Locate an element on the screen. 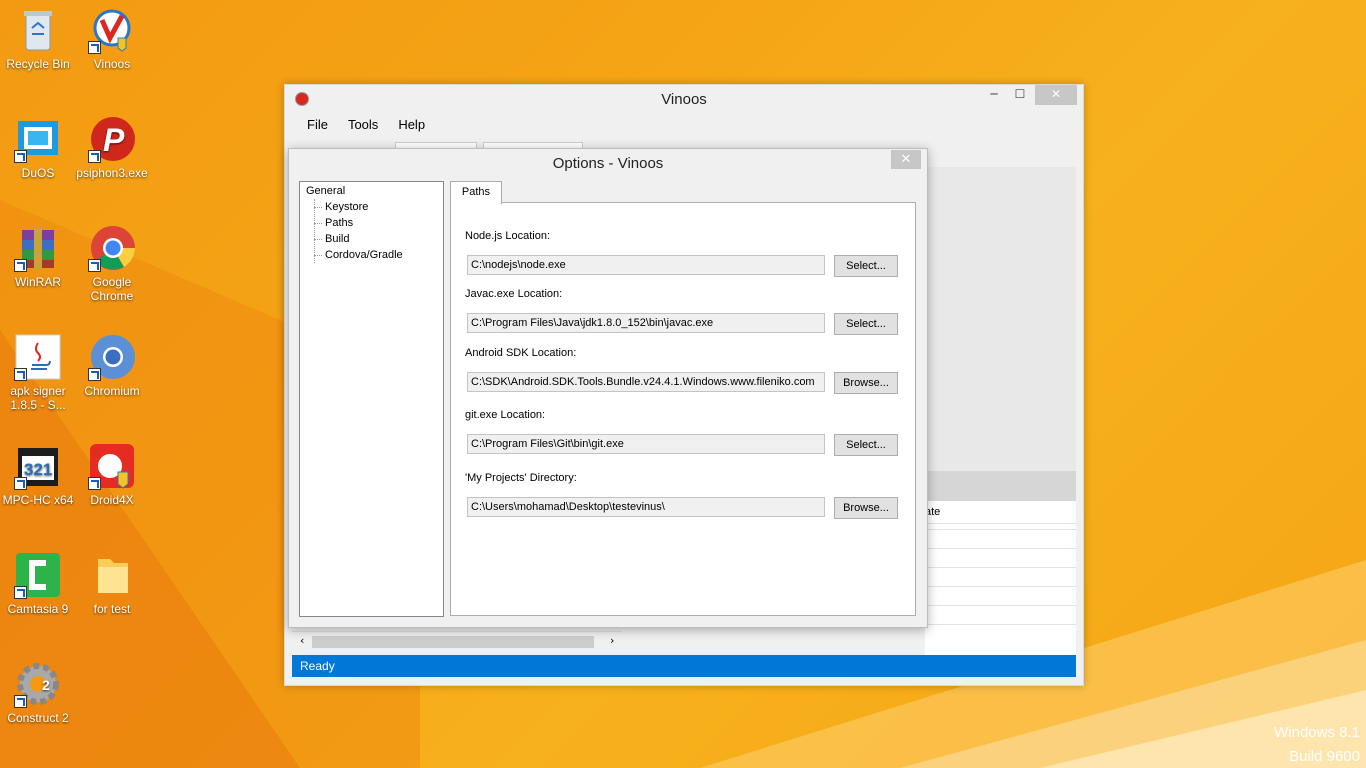 Image resolution: width=1366 pixels, height=768 pixels. svg-text: 321 is located at coordinates (38, 469).